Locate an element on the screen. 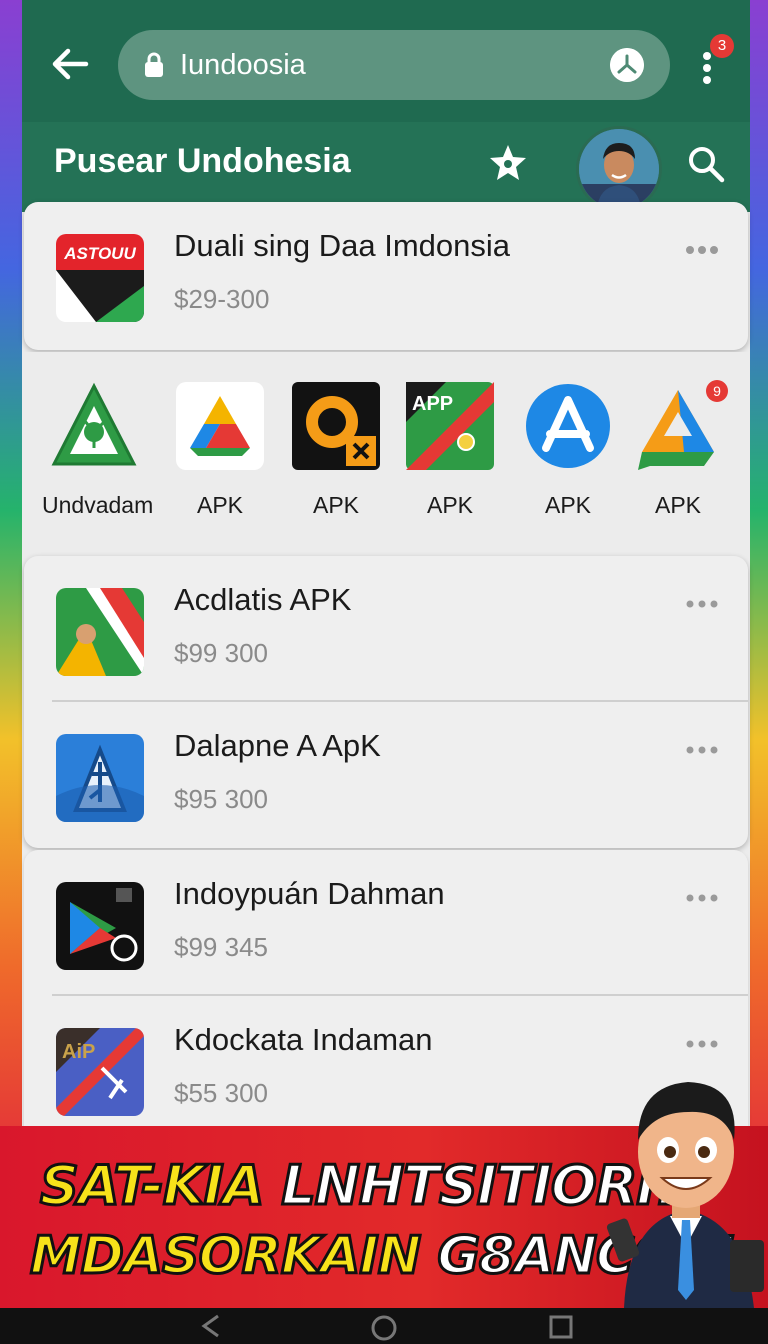 The height and width of the screenshot is (1344, 768). app-stripe-icon: APP is located at coordinates (450, 426).